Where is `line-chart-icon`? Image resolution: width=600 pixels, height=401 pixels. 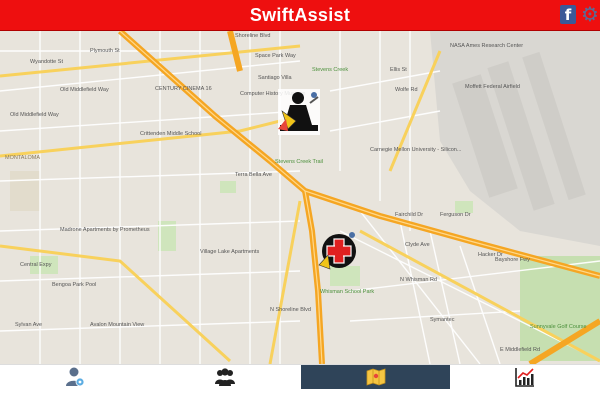 line-chart-icon is located at coordinates (524, 377).